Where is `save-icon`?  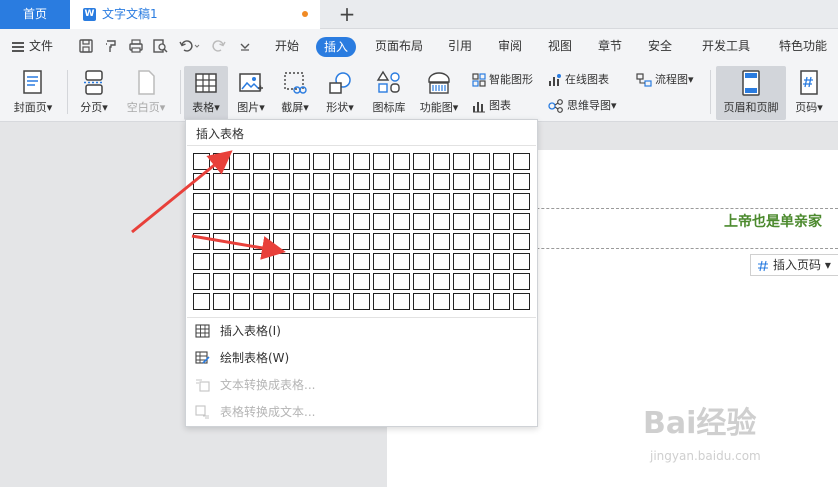
save-icon is located at coordinates (86, 46).